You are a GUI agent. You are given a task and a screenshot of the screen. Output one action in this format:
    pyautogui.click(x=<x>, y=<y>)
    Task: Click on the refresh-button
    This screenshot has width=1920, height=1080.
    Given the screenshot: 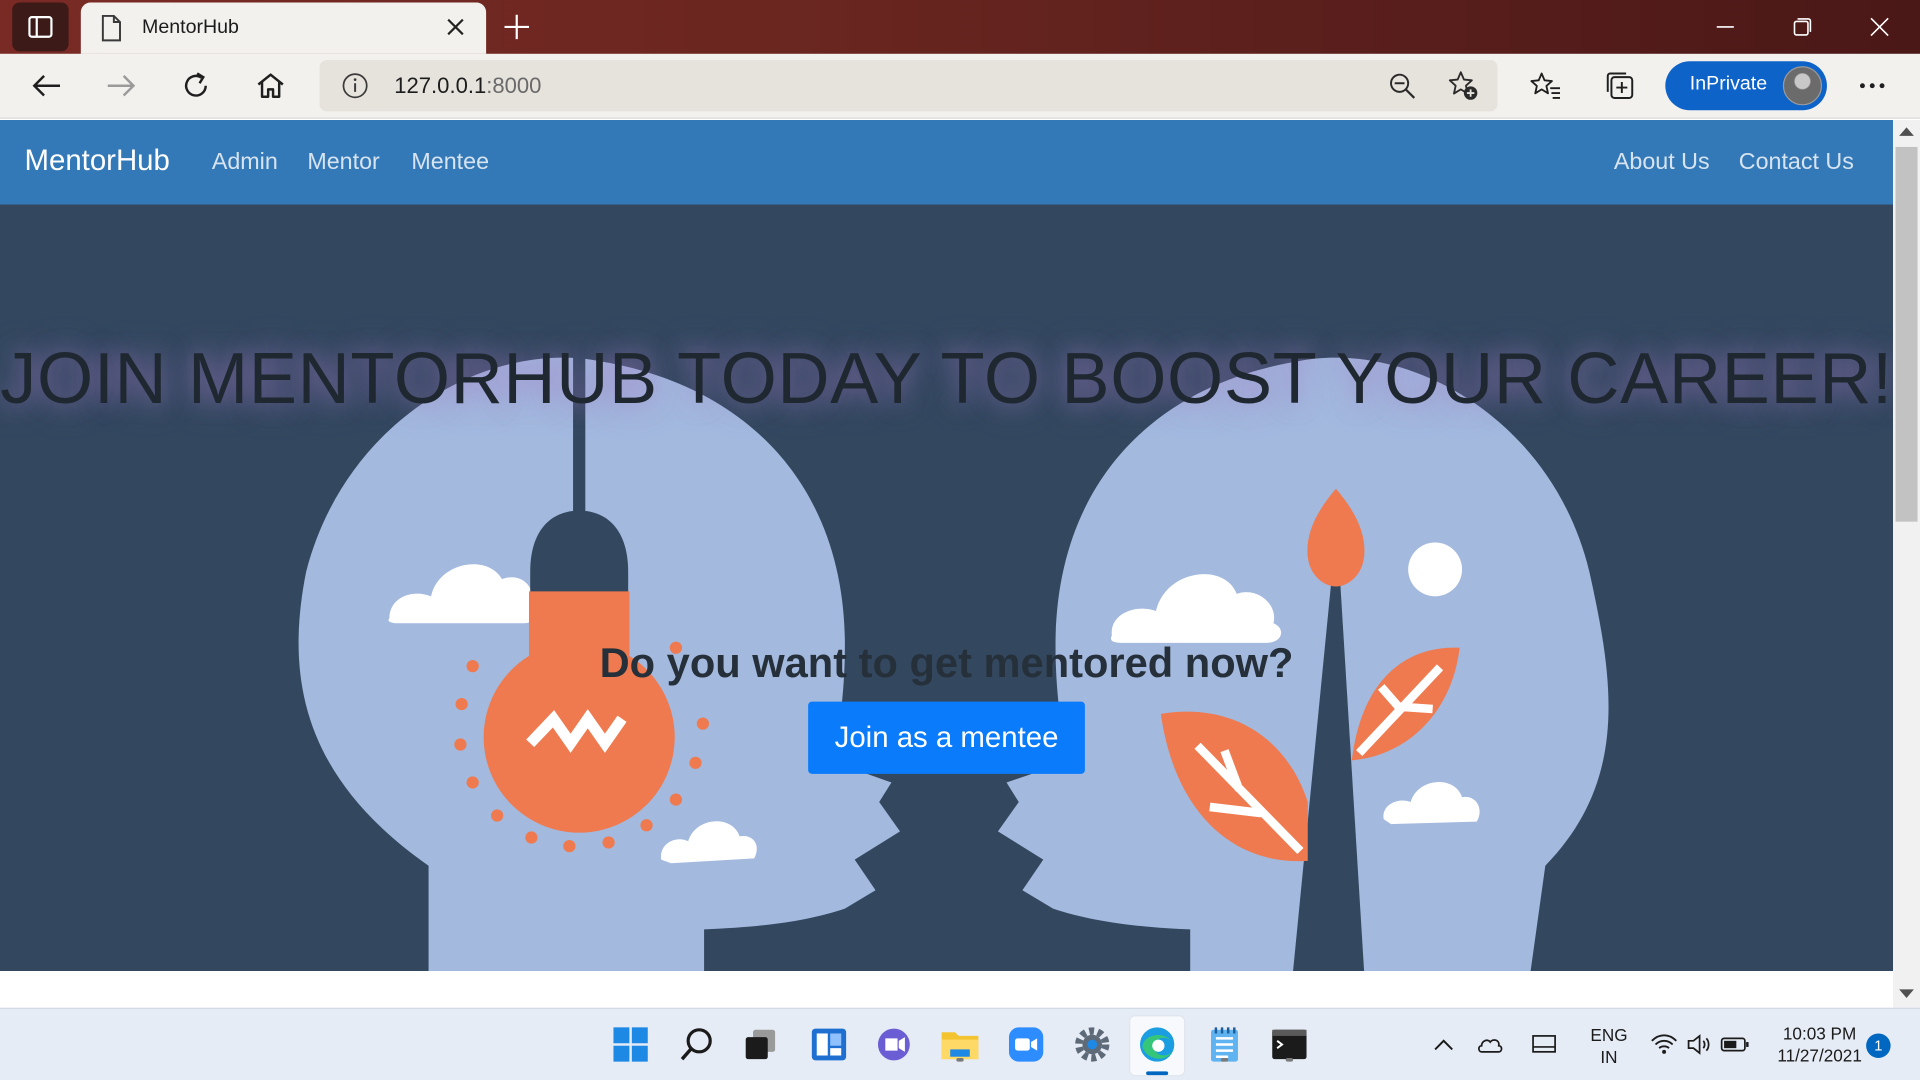 What is the action you would take?
    pyautogui.click(x=196, y=86)
    